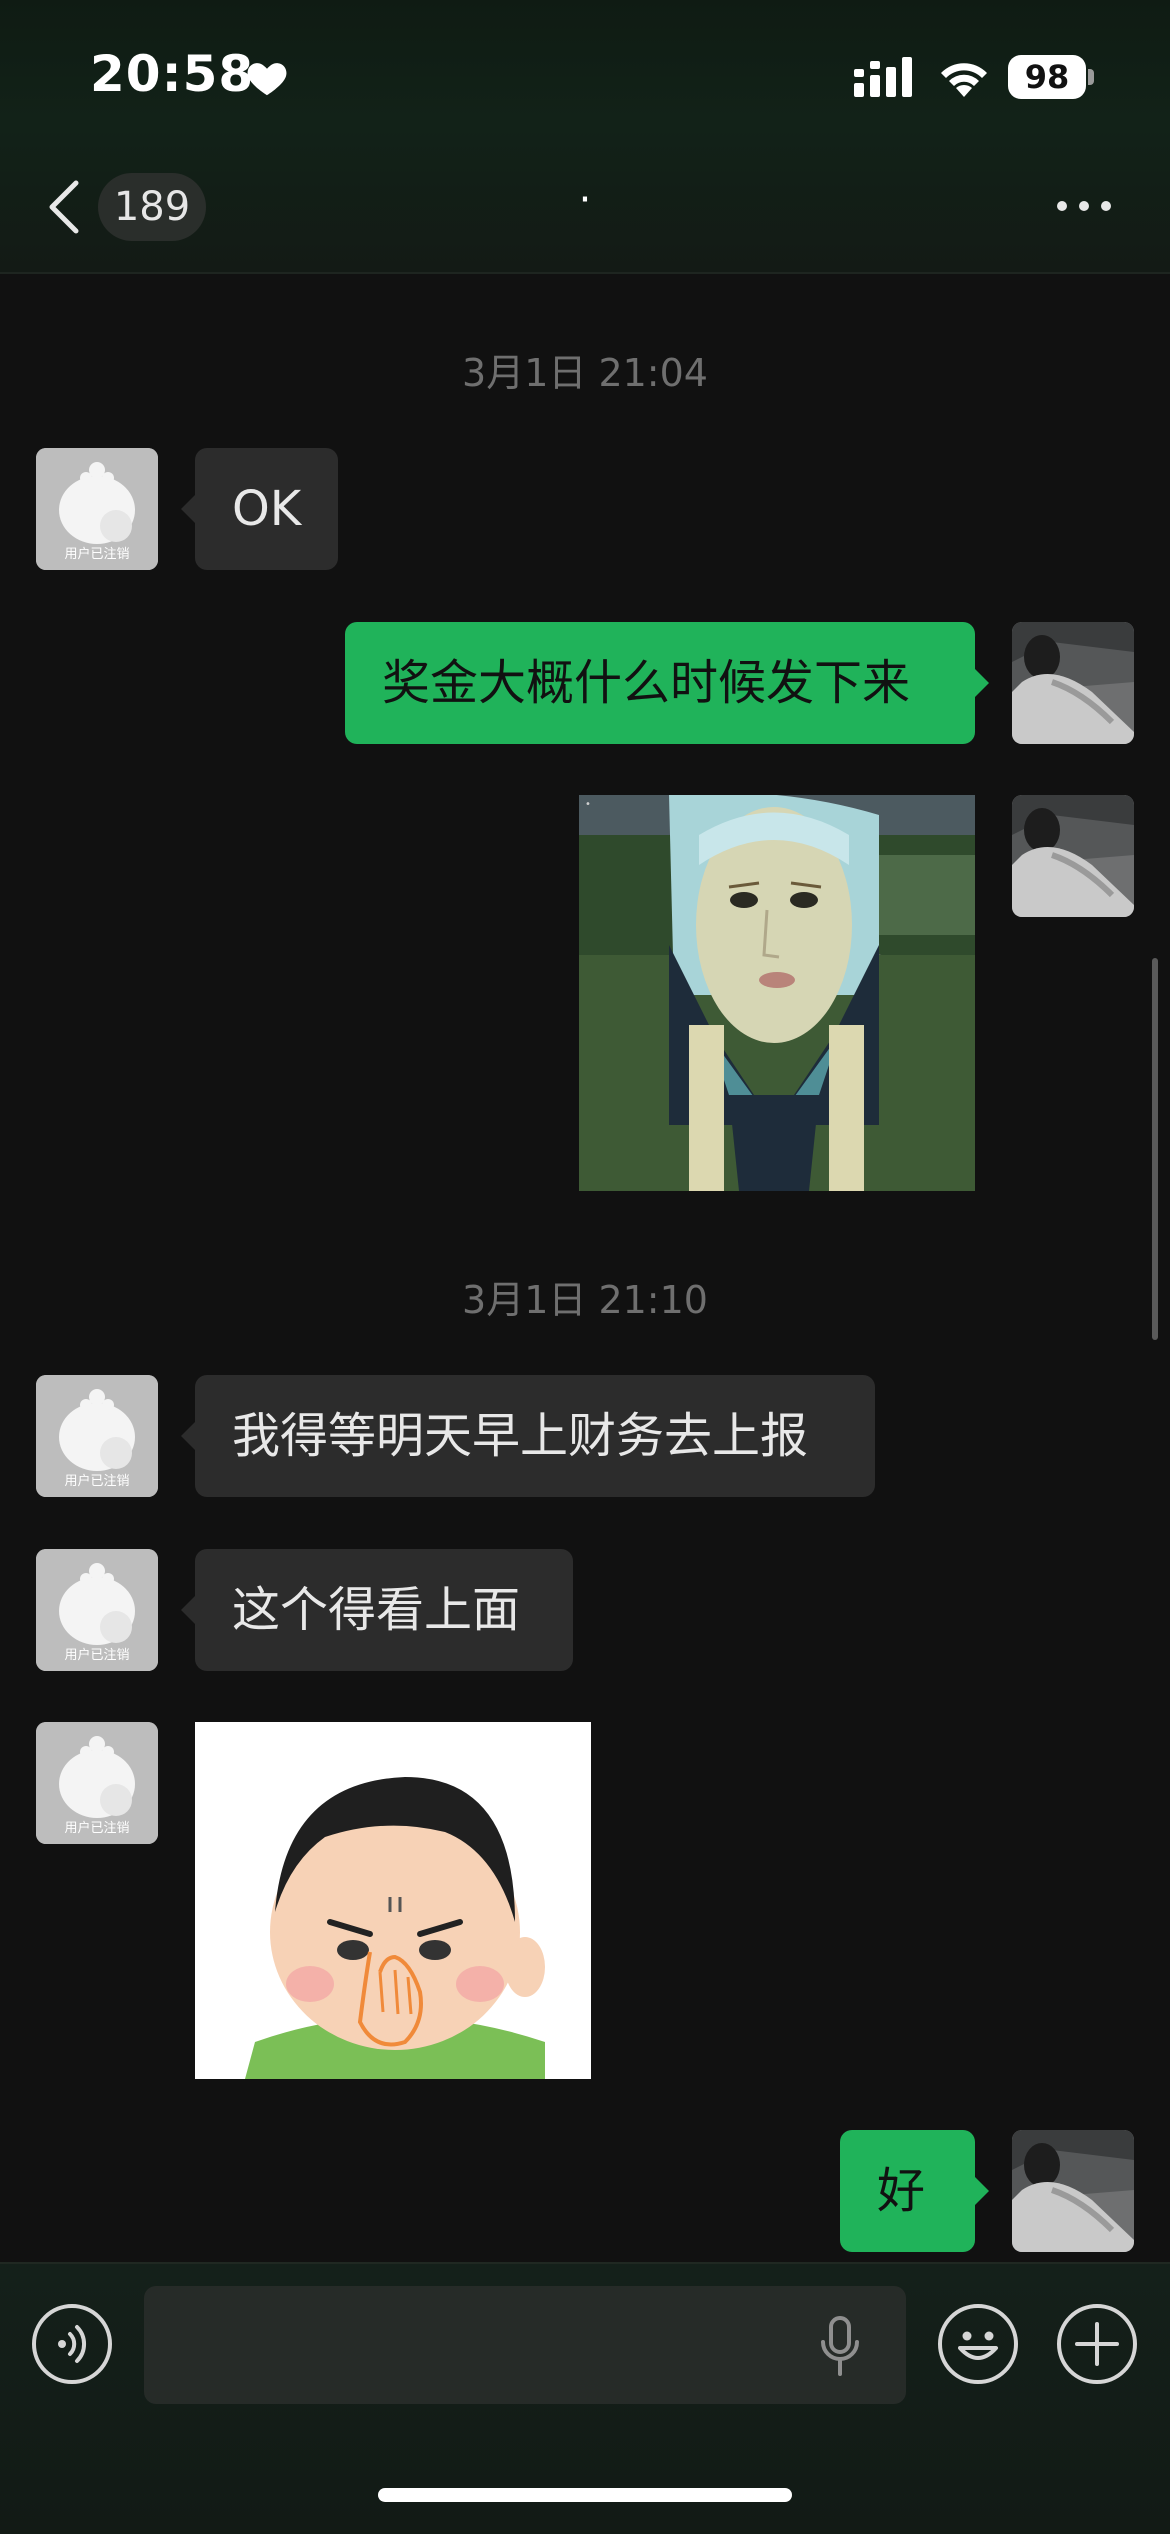  Describe the element at coordinates (1155, 1149) in the screenshot. I see `scrollbar` at that location.